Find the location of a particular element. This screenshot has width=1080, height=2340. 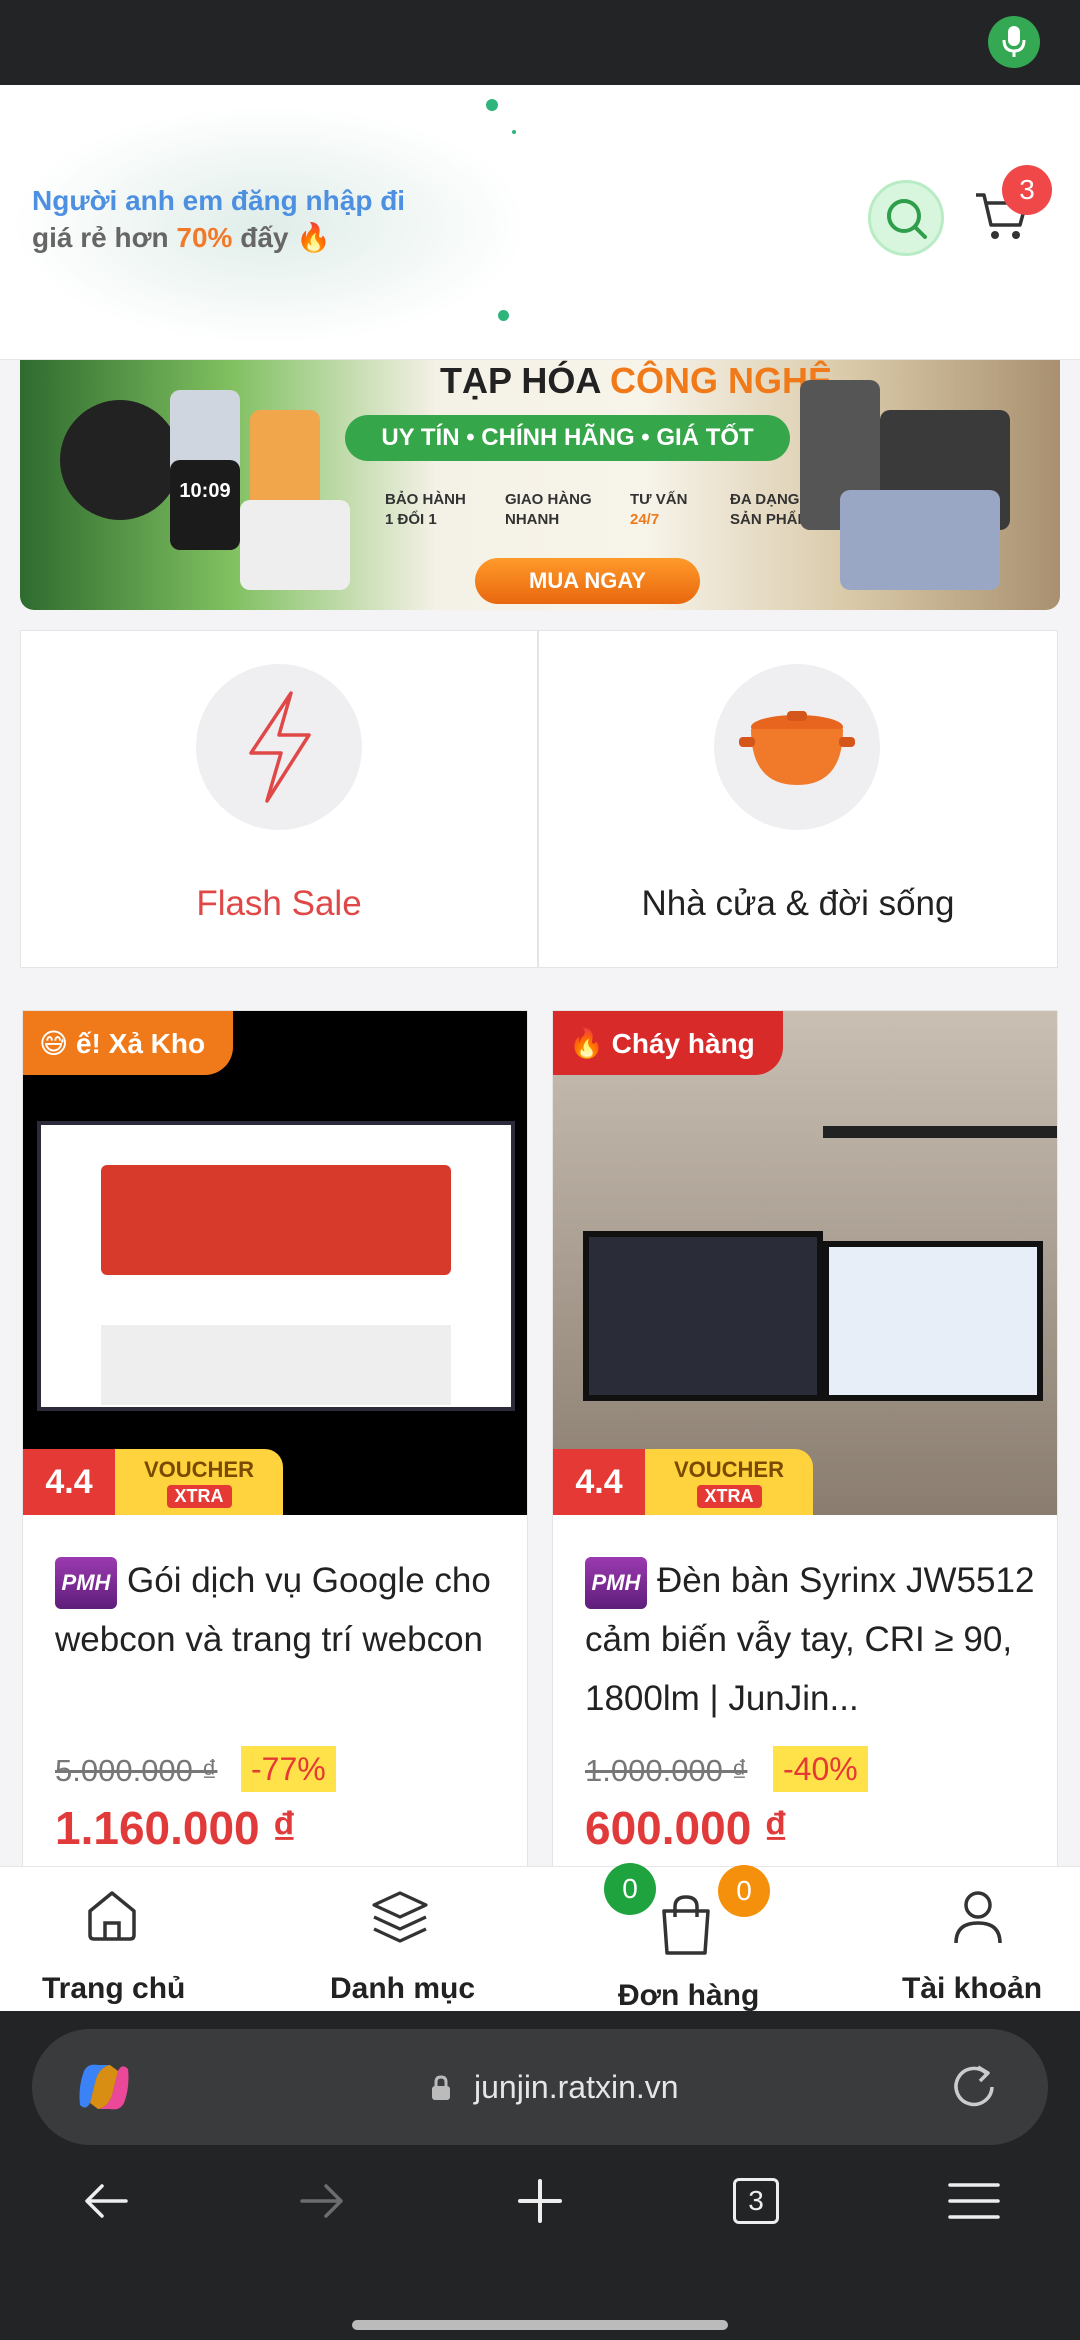

banner-title-part2: CÔNG NGHỆ is located at coordinates (721, 380).